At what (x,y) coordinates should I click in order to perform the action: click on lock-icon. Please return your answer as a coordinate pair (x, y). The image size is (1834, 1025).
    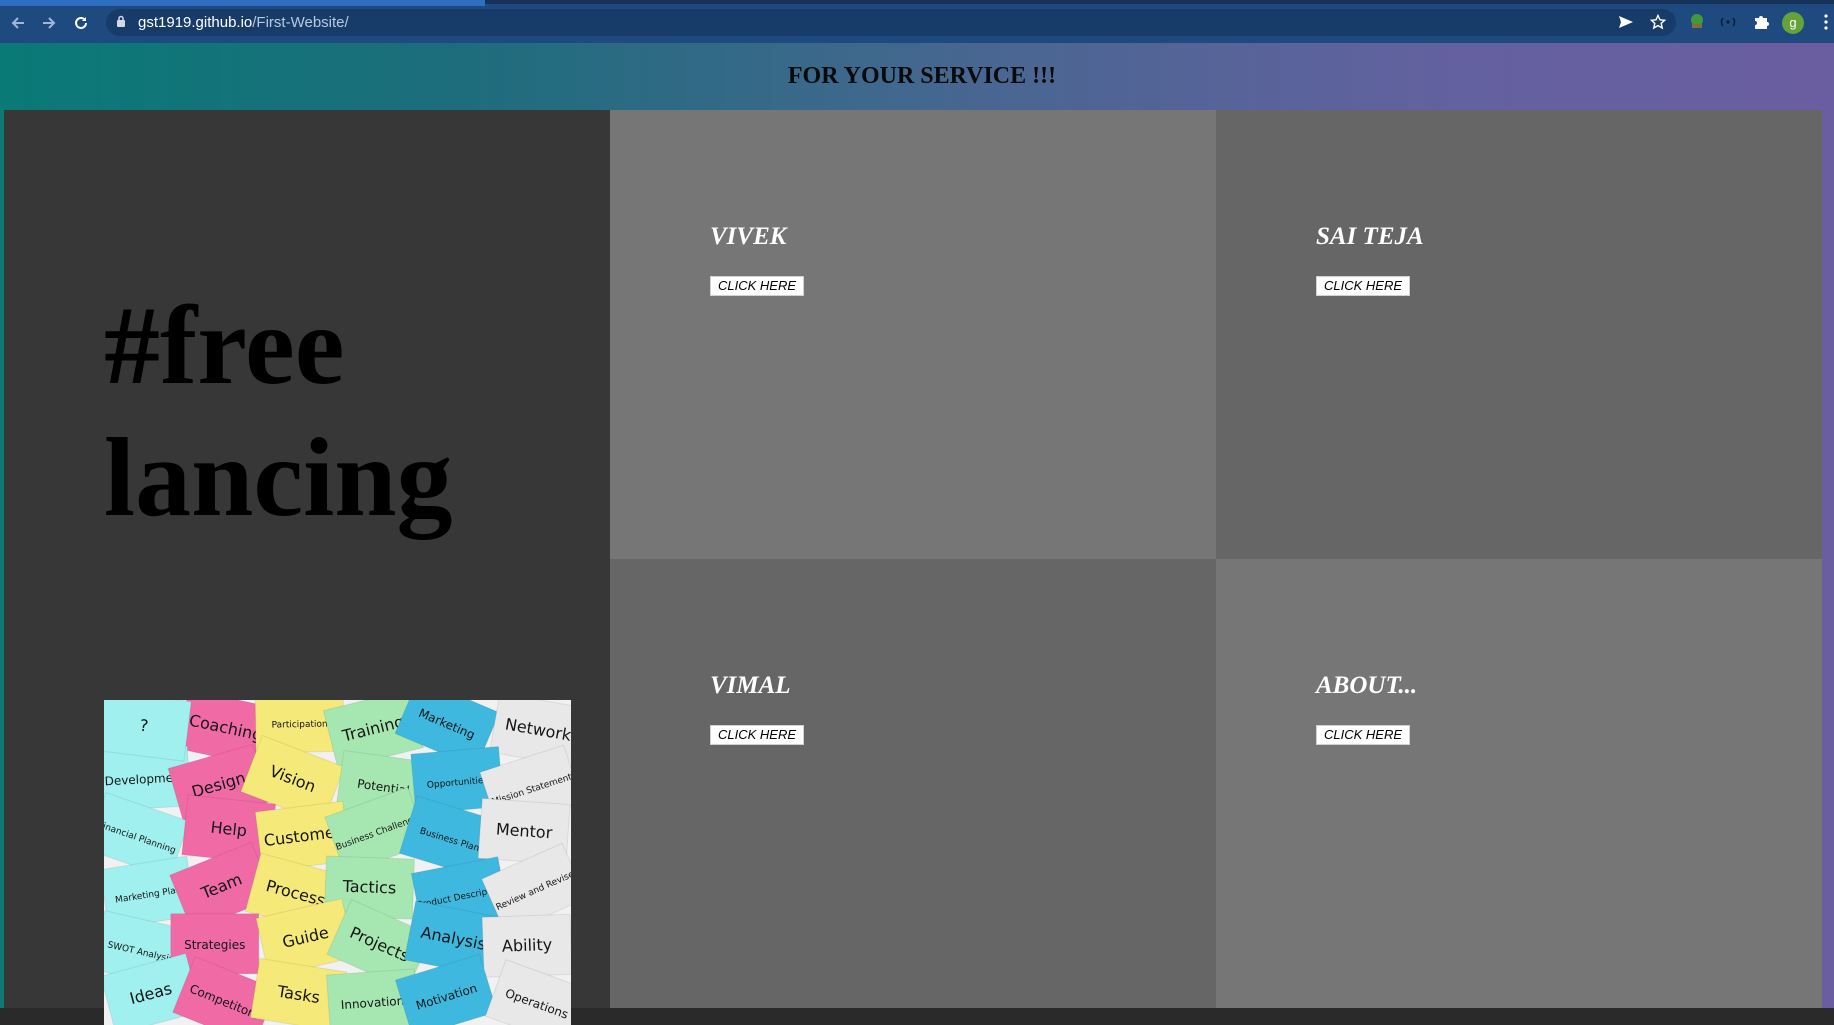
    Looking at the image, I should click on (121, 21).